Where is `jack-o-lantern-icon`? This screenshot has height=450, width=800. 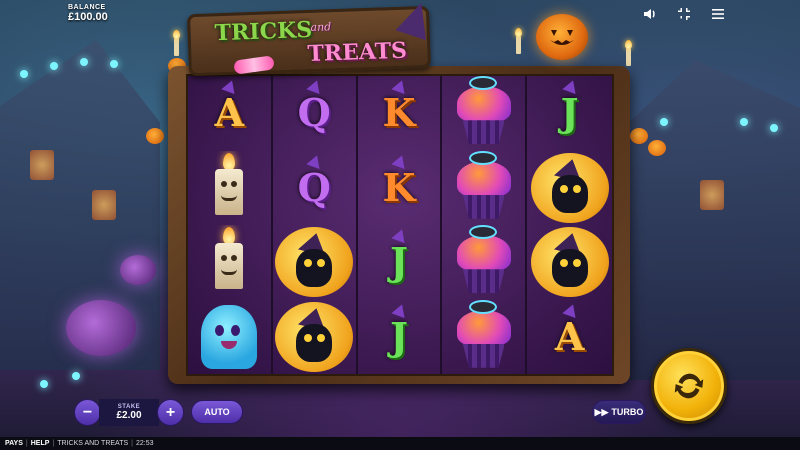
jack-o-lantern-icon is located at coordinates (562, 37).